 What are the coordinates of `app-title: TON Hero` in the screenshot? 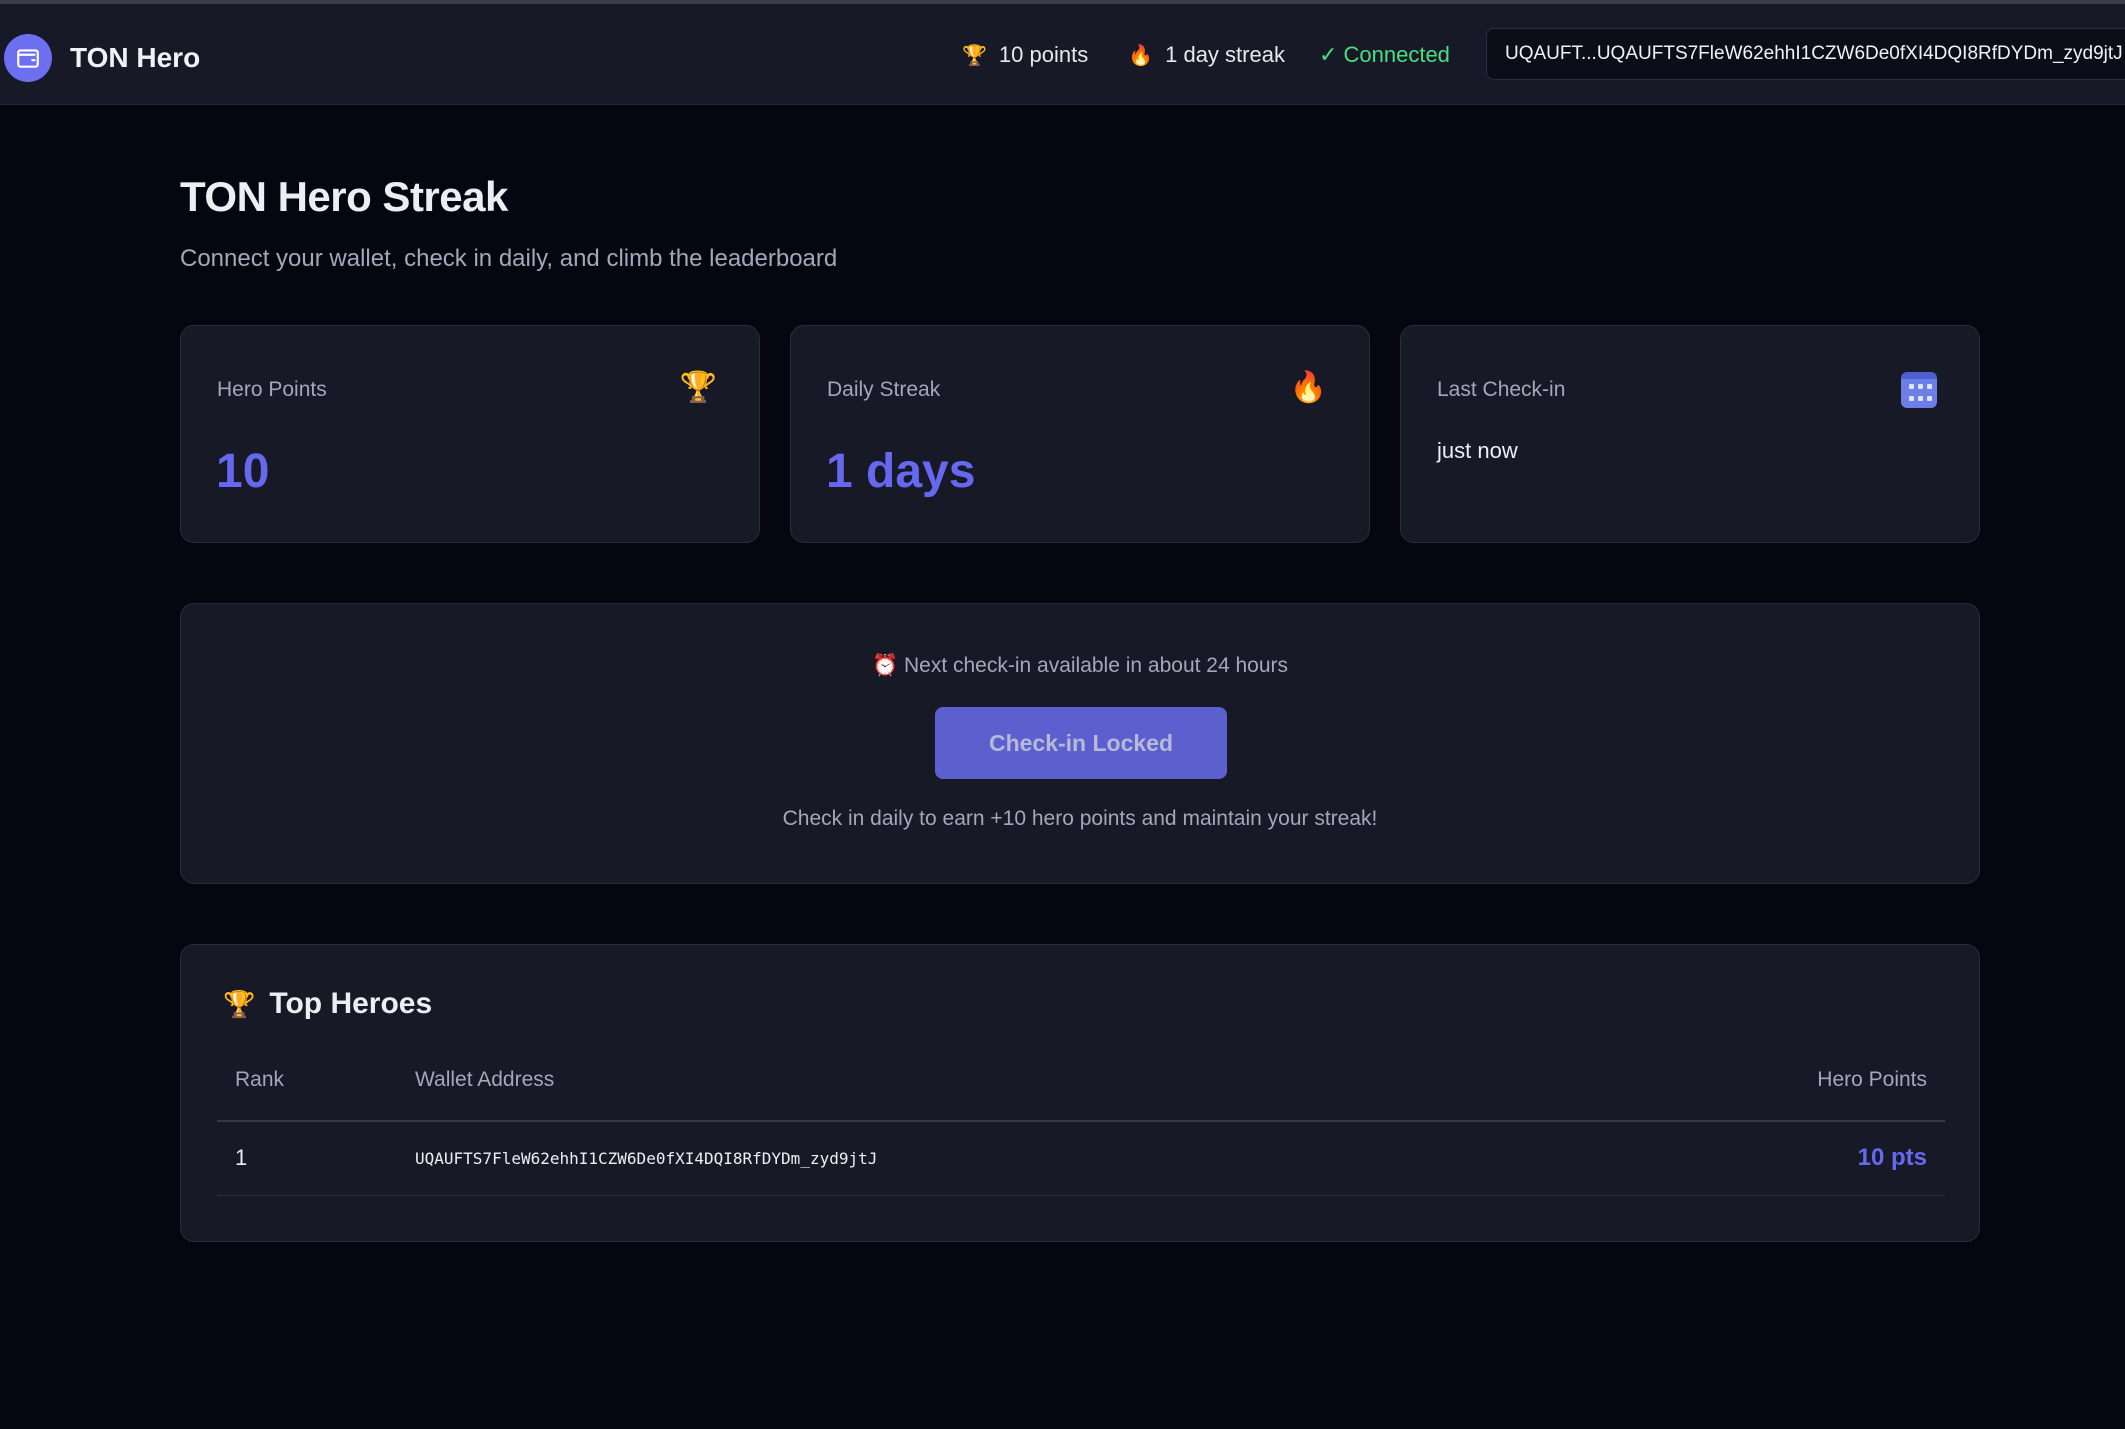 It's located at (135, 57).